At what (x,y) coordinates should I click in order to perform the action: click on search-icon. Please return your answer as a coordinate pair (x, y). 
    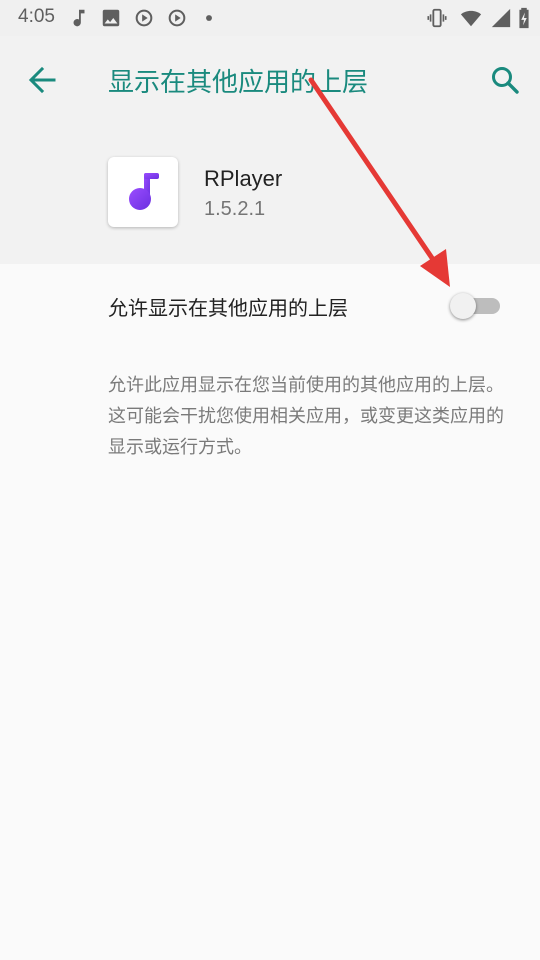
    Looking at the image, I should click on (505, 80).